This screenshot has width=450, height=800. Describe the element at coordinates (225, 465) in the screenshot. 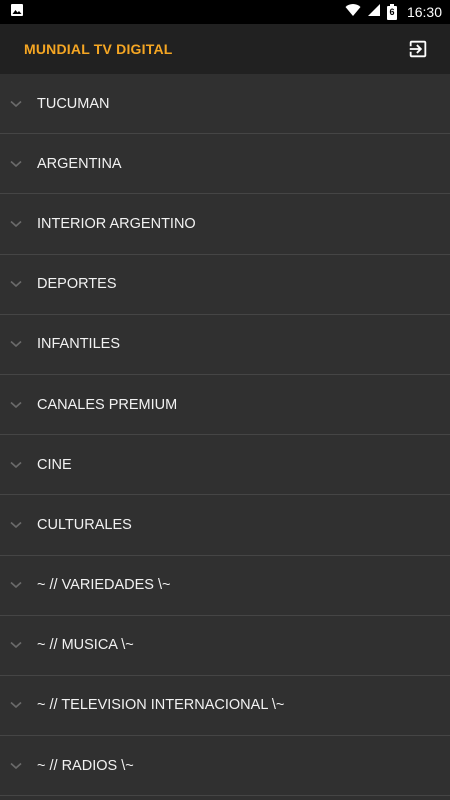

I see `list-item: CINE` at that location.